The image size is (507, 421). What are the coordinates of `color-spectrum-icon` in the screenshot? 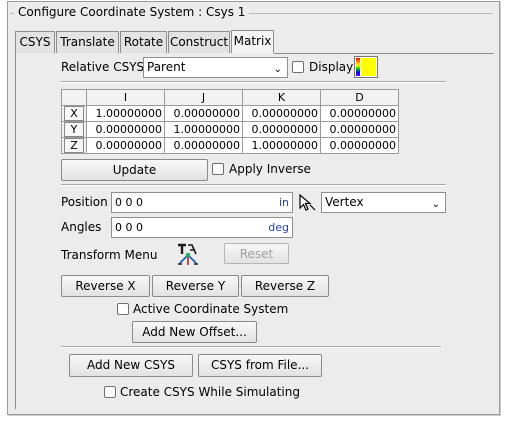 It's located at (358, 67).